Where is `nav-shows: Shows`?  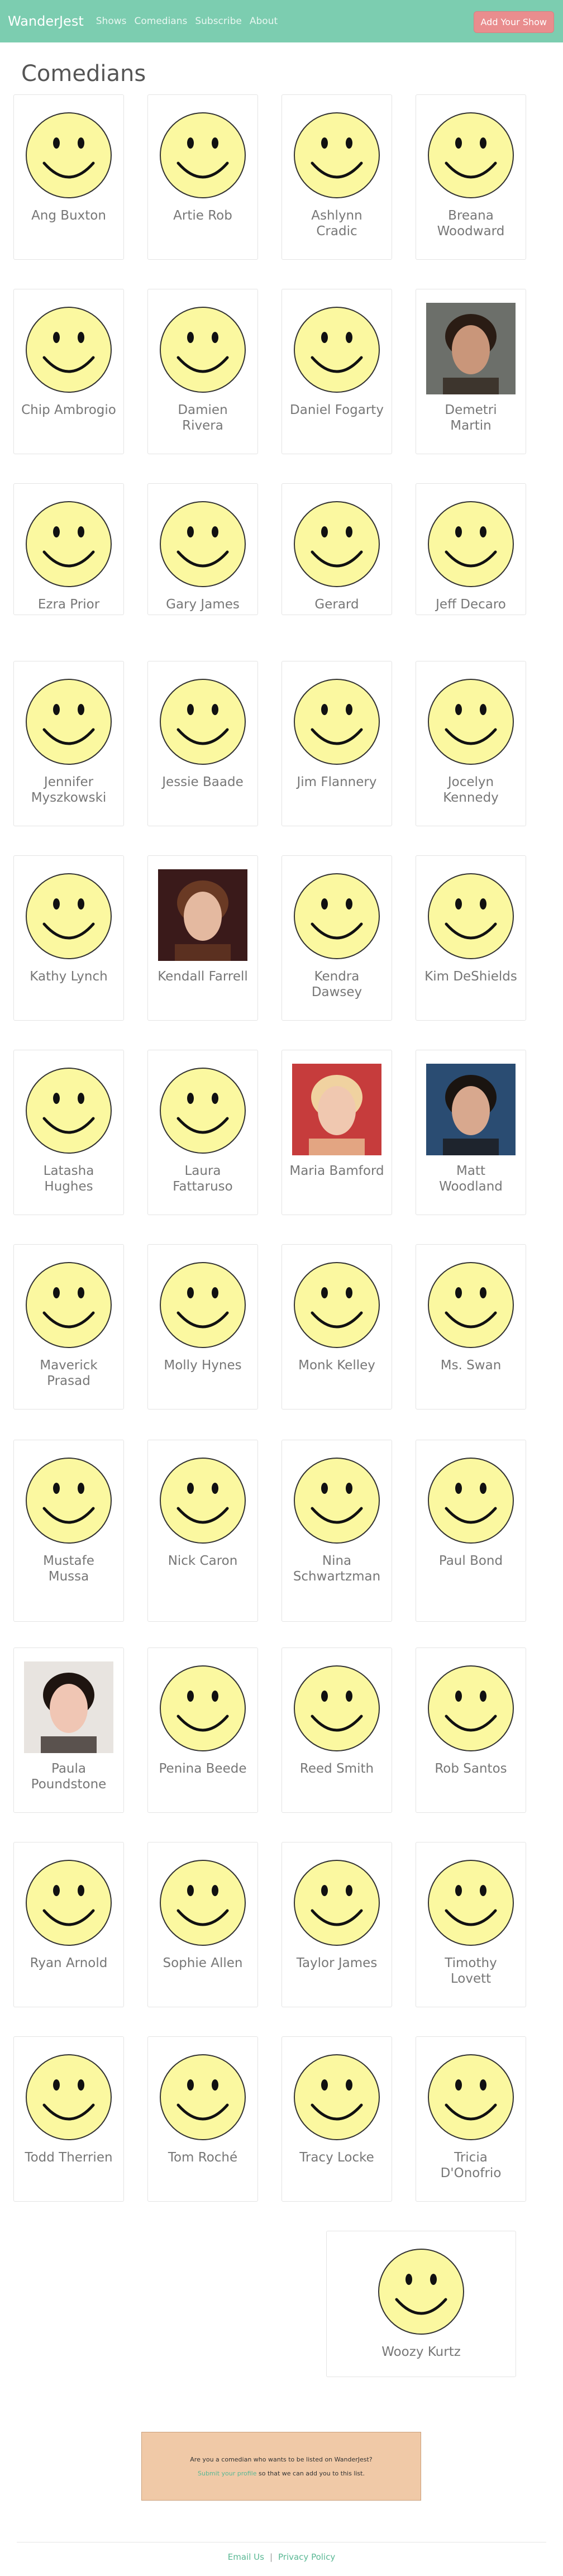 nav-shows: Shows is located at coordinates (111, 21).